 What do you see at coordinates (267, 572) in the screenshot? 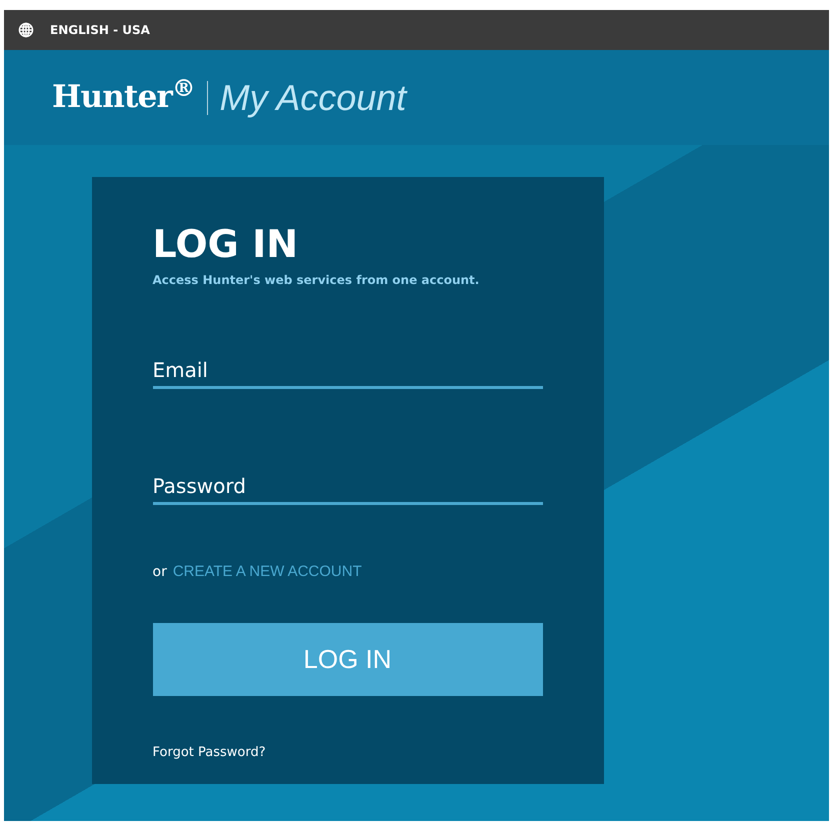
I see `create-account-link: CREATE A NEW ACCOUNT` at bounding box center [267, 572].